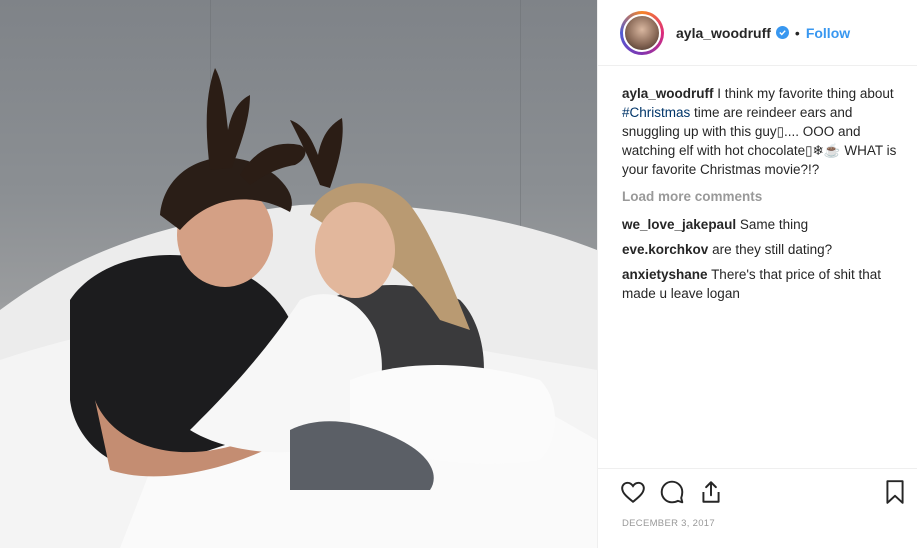 The image size is (917, 548). Describe the element at coordinates (672, 494) in the screenshot. I see `comment-icon` at that location.